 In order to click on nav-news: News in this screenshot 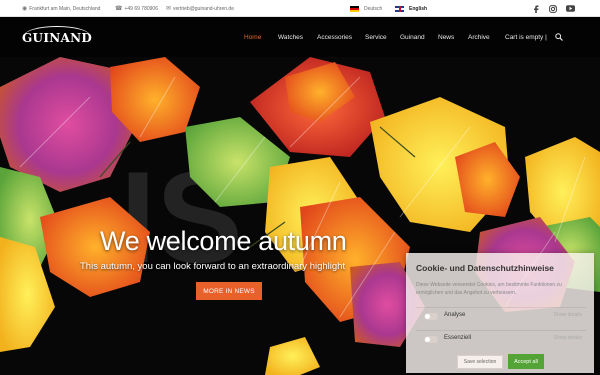, I will do `click(446, 37)`.